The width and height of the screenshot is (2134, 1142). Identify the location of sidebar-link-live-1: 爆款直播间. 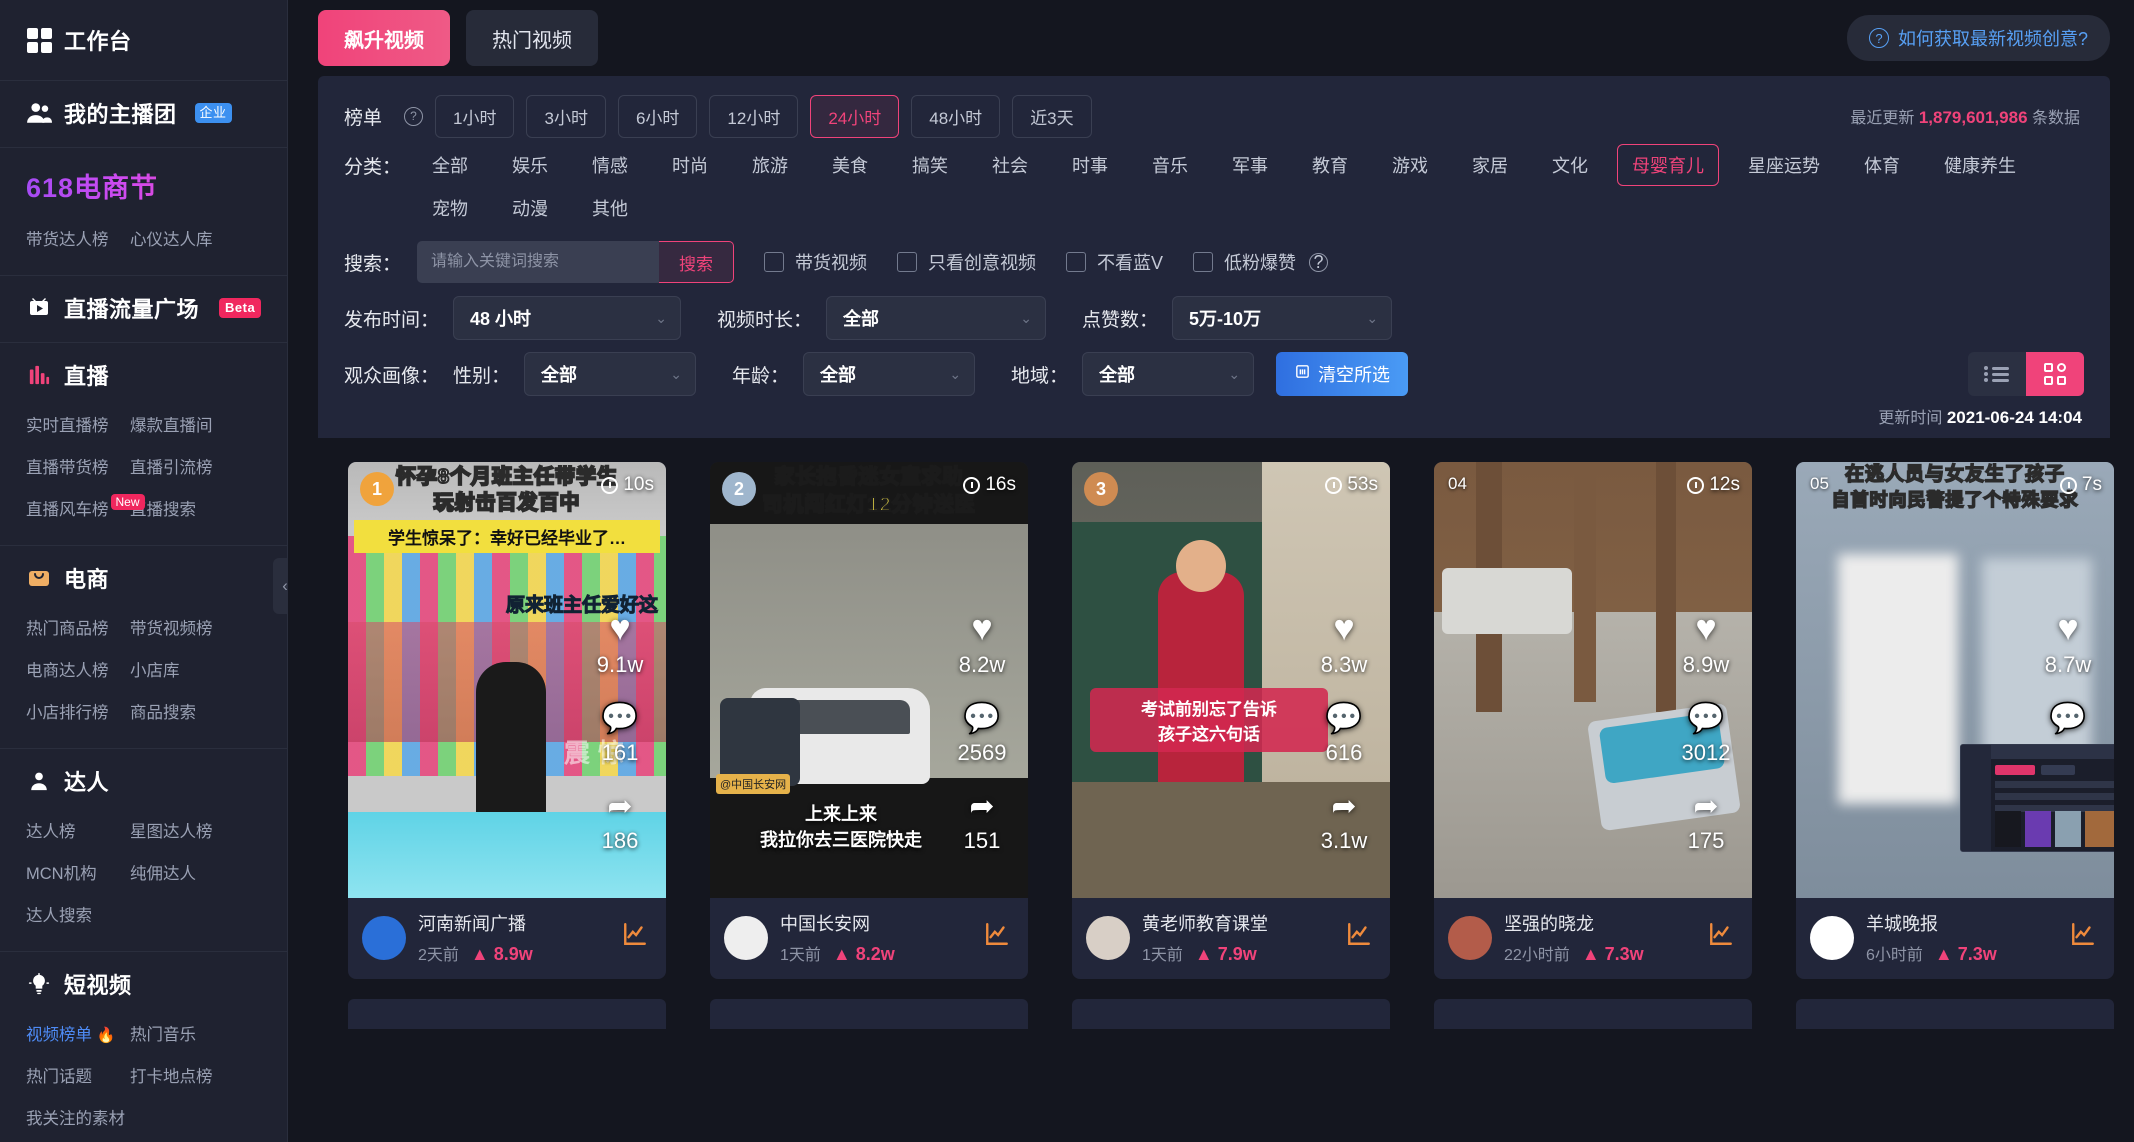
(182, 424).